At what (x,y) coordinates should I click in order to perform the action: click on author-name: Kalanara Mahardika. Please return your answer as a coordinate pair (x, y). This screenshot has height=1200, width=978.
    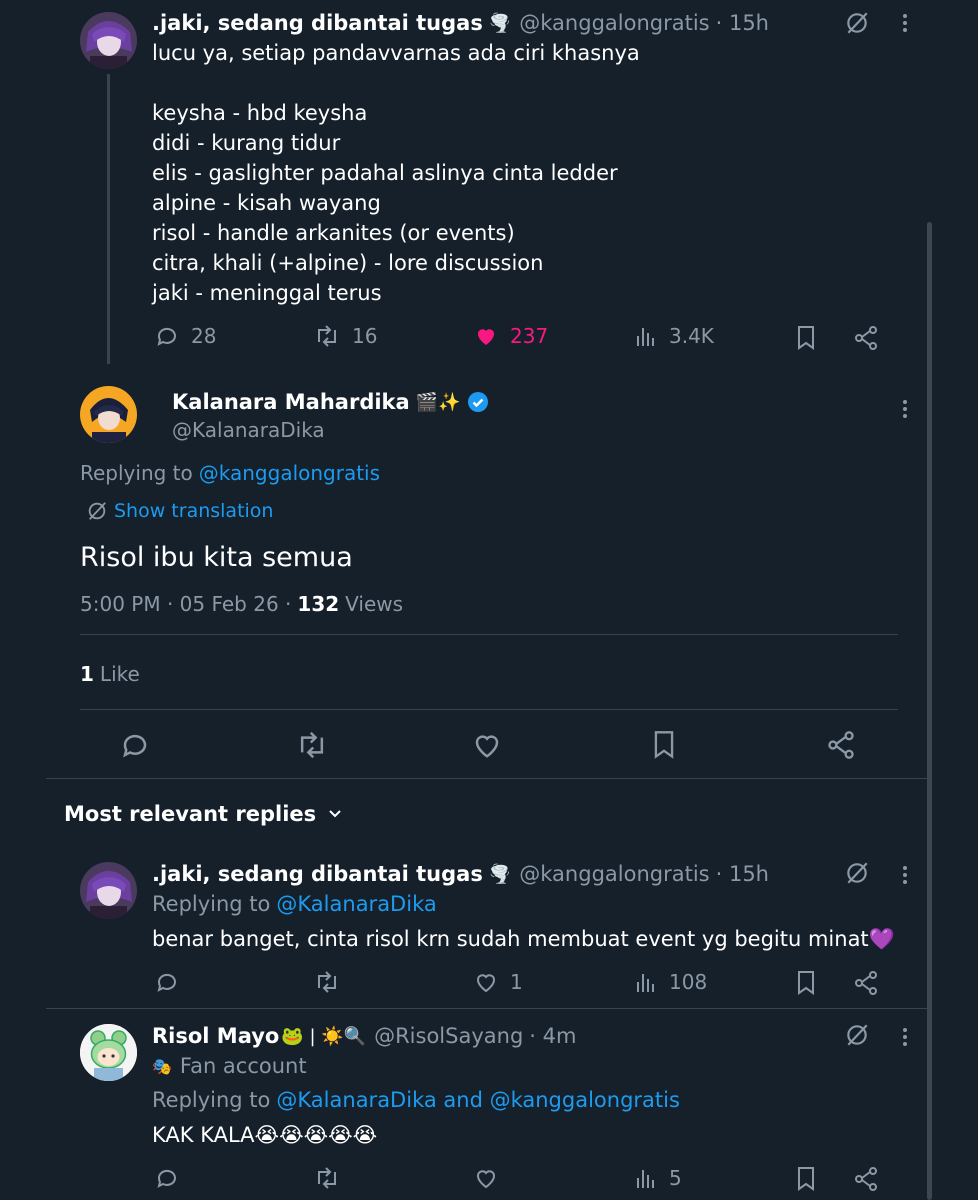
    Looking at the image, I should click on (291, 402).